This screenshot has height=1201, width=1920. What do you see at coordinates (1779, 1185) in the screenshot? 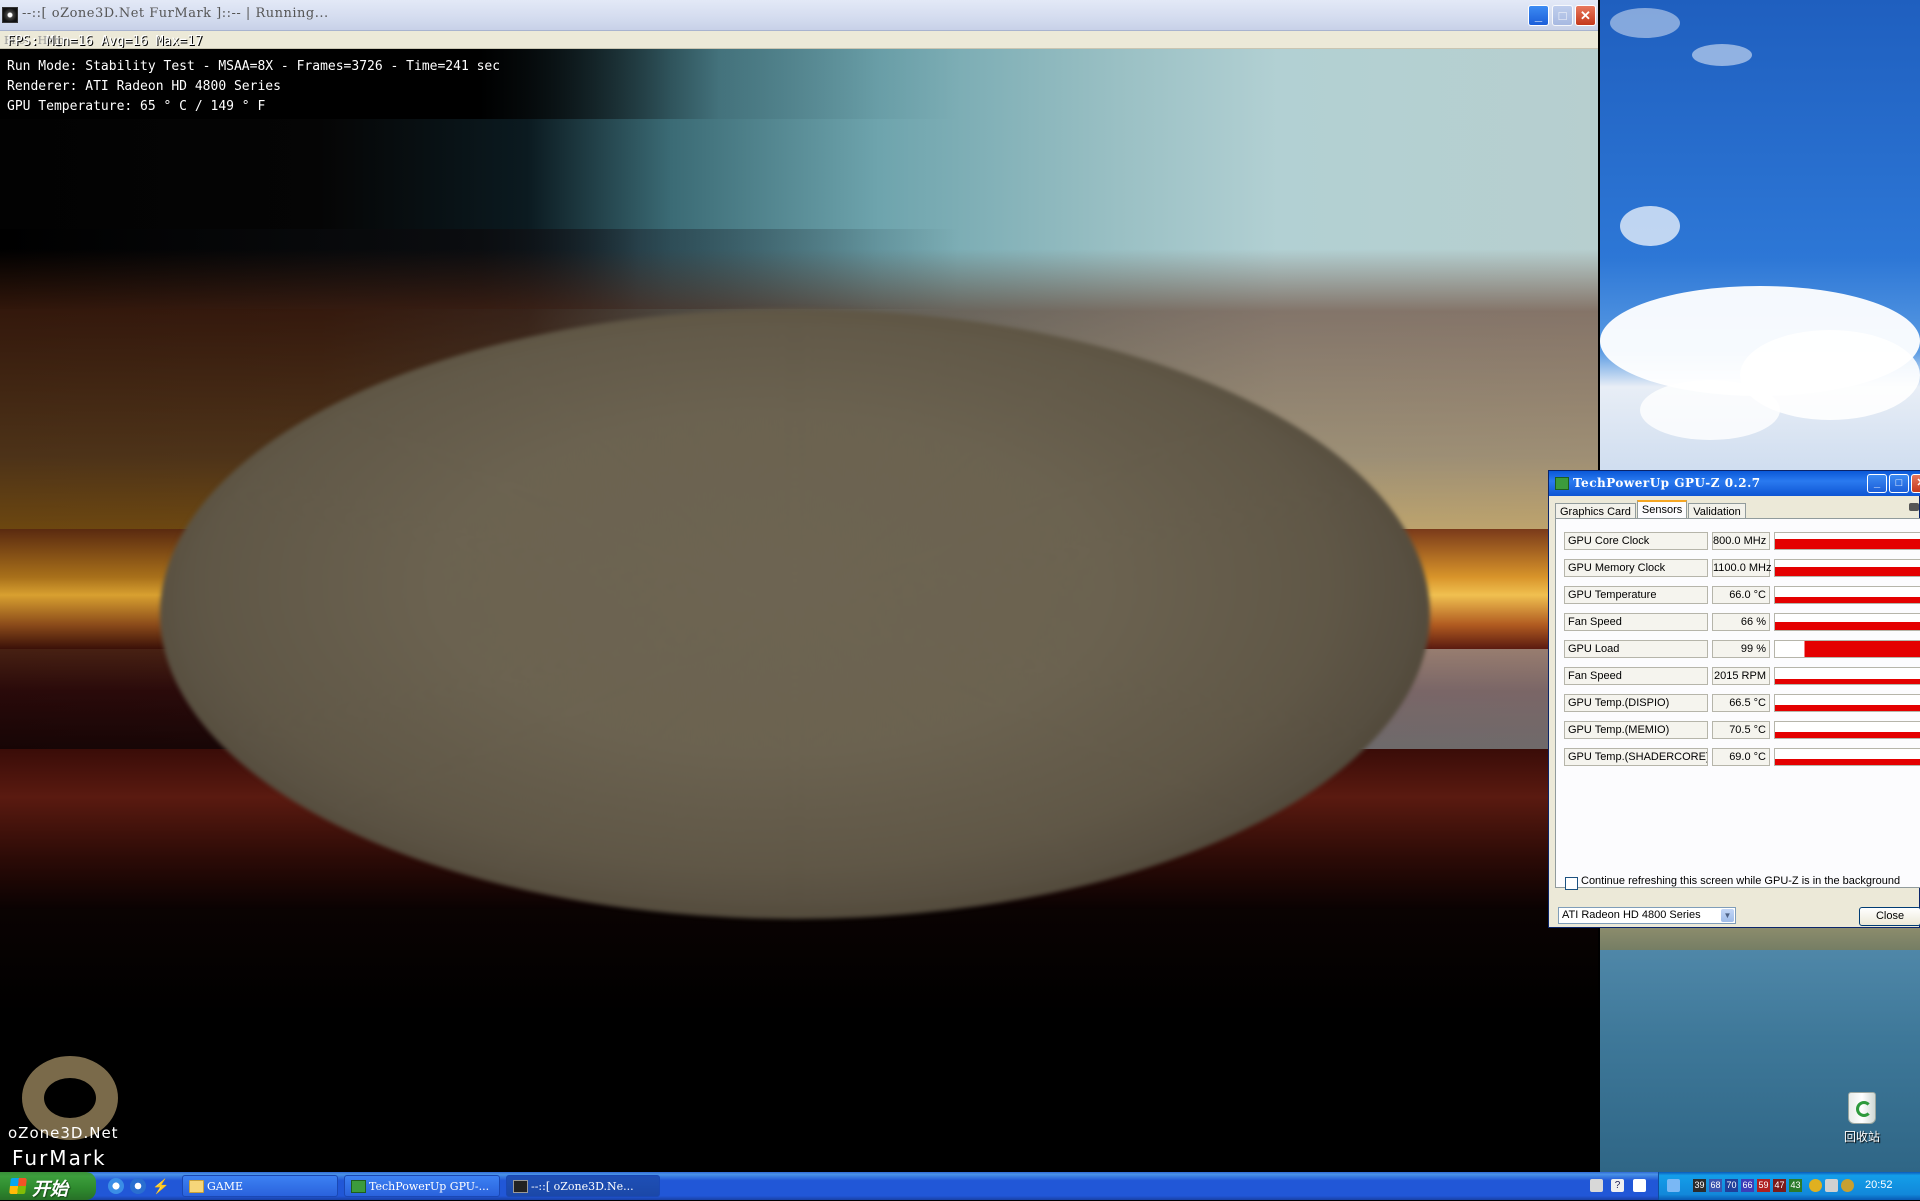
I see `tray-temp-5: 47` at bounding box center [1779, 1185].